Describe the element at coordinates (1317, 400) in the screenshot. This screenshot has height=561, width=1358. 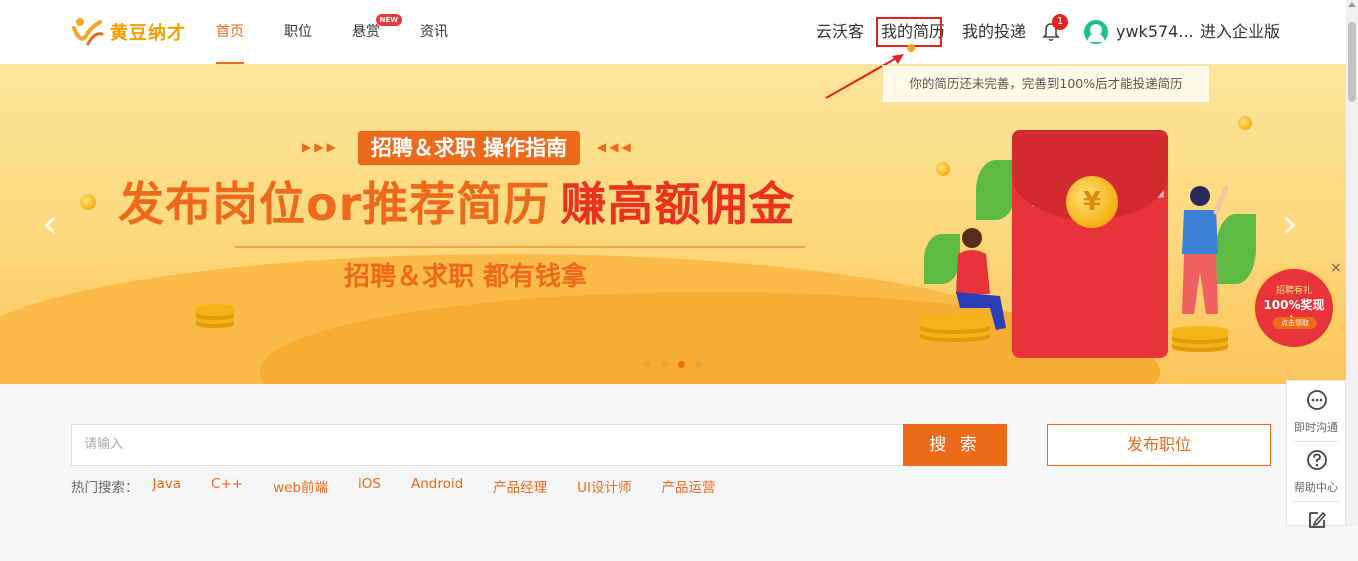
I see `chat-icon` at that location.